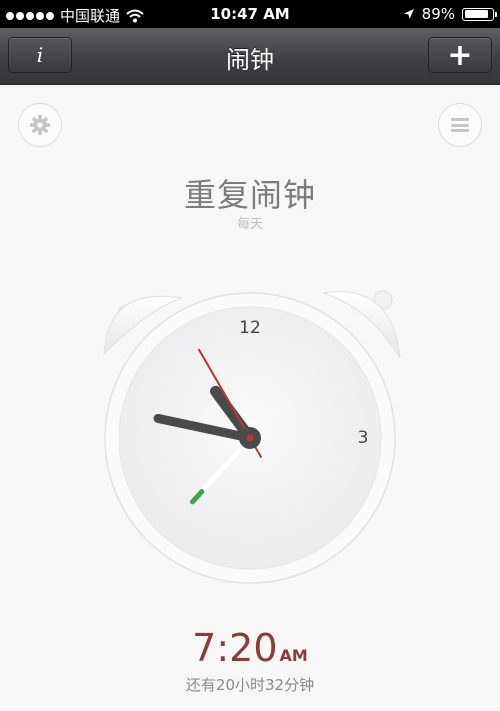 This screenshot has width=500, height=711. I want to click on plus-icon: +, so click(460, 55).